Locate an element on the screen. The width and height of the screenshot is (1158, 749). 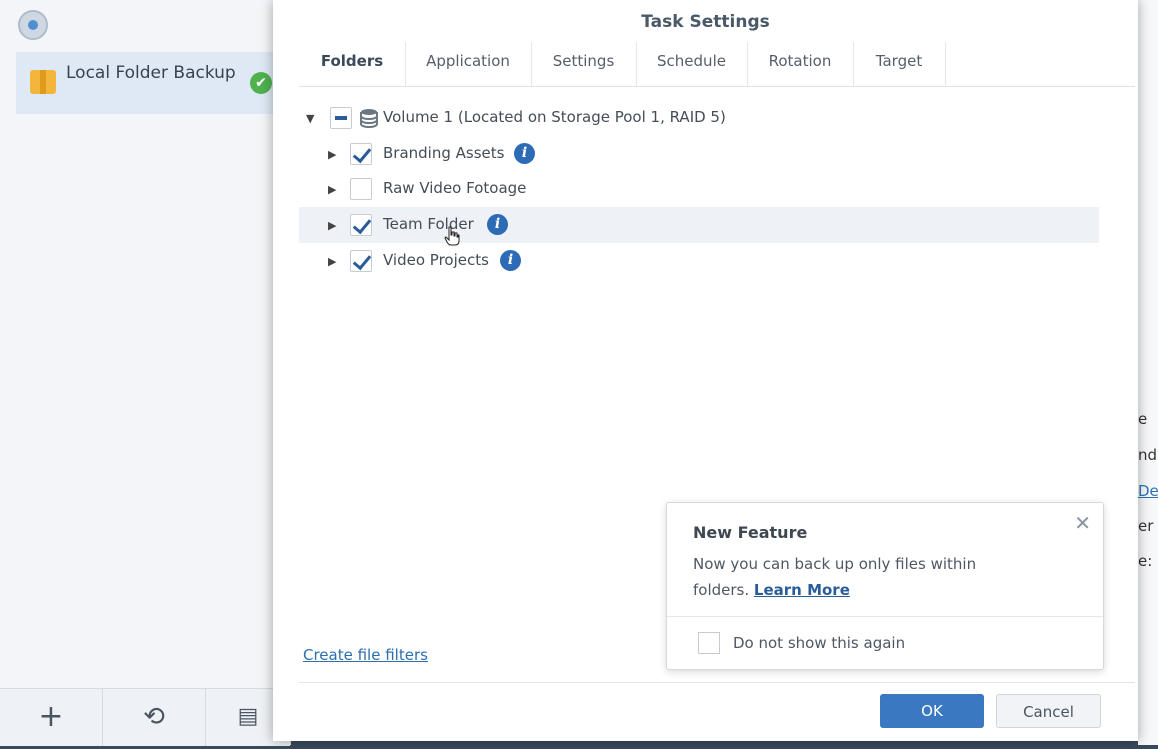
tab-settings: Settings is located at coordinates (584, 64).